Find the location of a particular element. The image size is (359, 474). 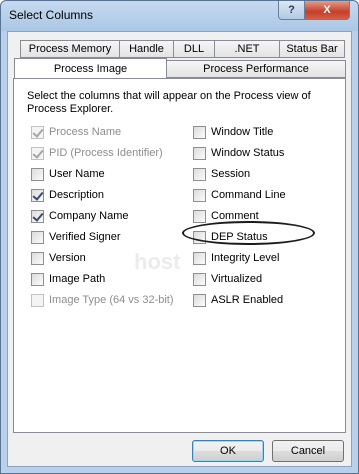

checkbox-process-name: Process Name is located at coordinates (76, 132).